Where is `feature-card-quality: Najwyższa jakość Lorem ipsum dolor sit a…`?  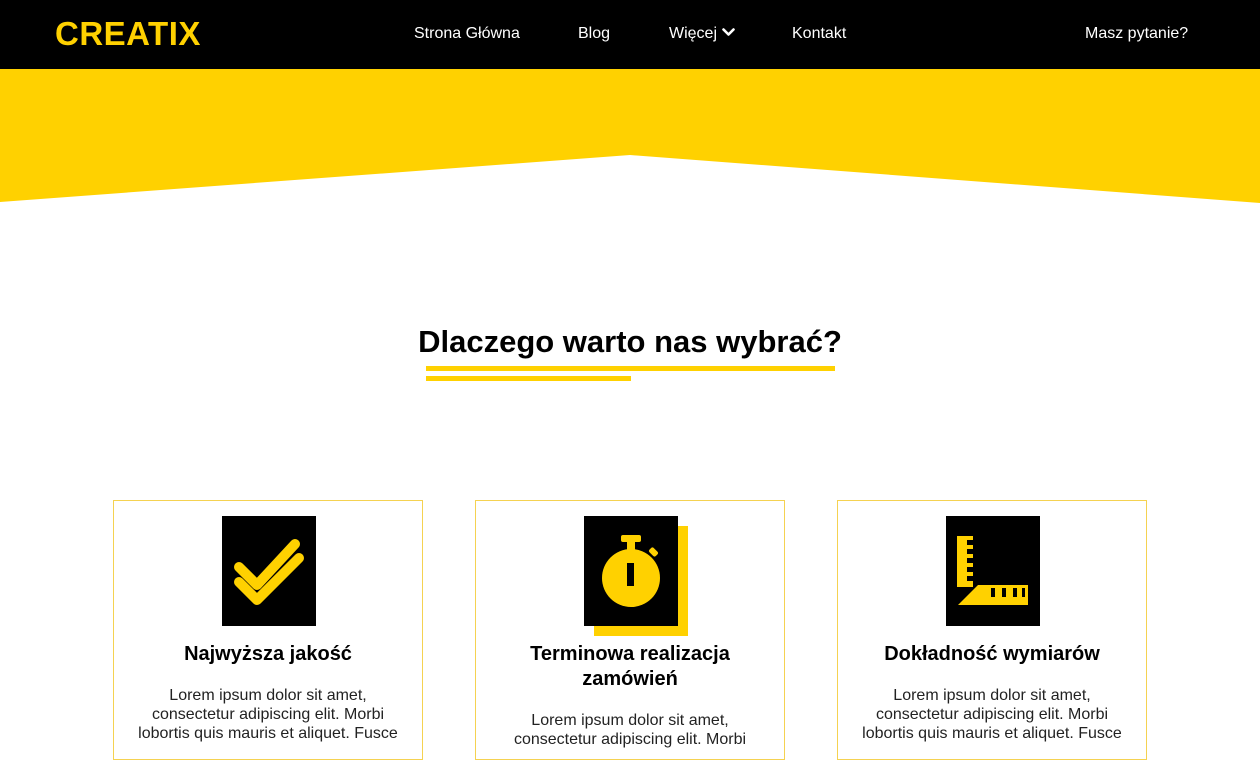
feature-card-quality: Najwyższa jakość Lorem ipsum dolor sit a… is located at coordinates (268, 630).